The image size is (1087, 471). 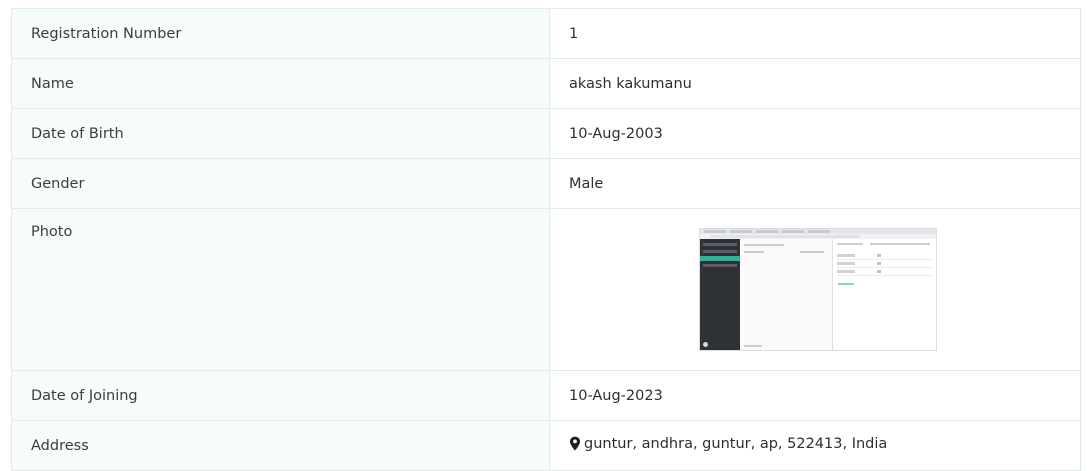 What do you see at coordinates (815, 395) in the screenshot?
I see `row-value: 10-Aug-2023` at bounding box center [815, 395].